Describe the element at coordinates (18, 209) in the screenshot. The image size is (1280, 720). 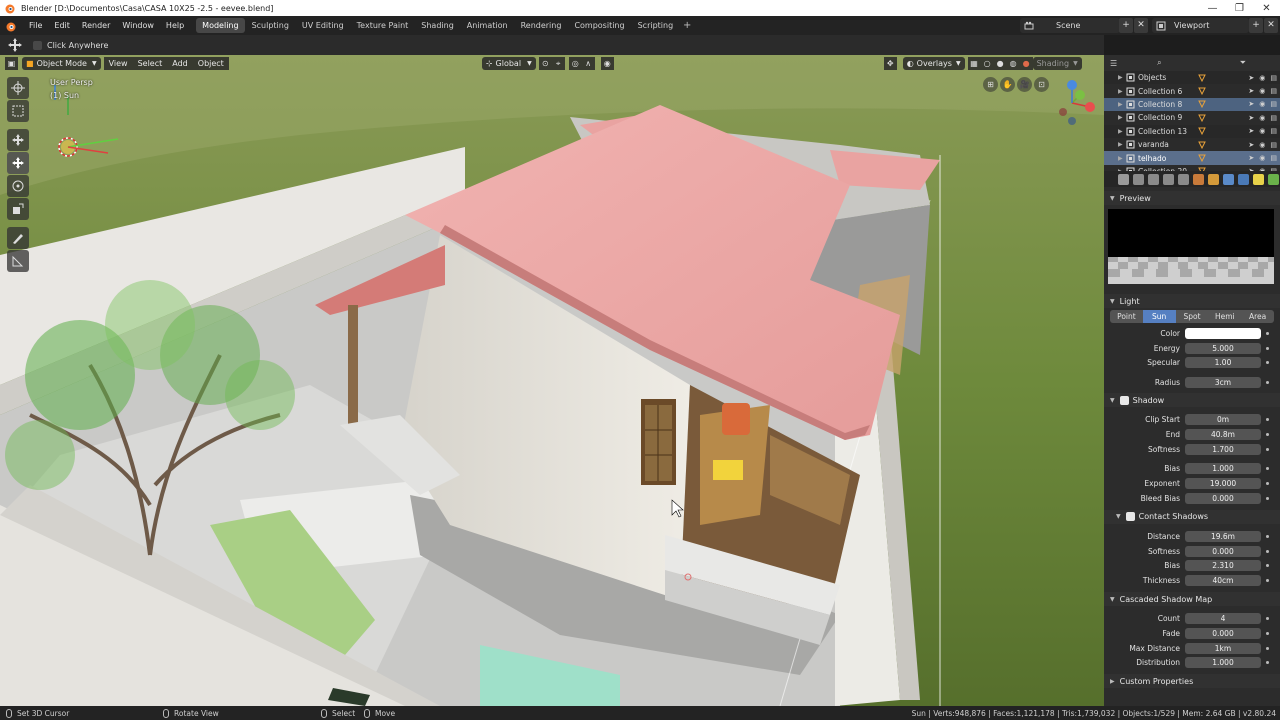
I see `scale-tool` at that location.